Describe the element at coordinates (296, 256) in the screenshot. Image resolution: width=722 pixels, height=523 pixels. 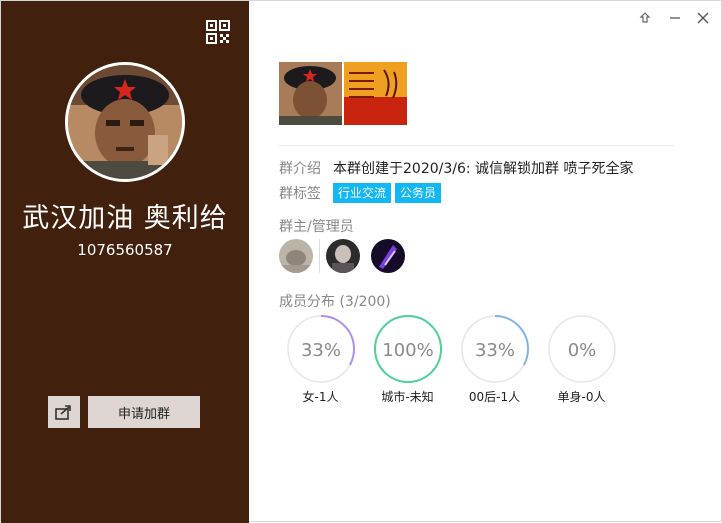
I see `owner-avatar` at that location.